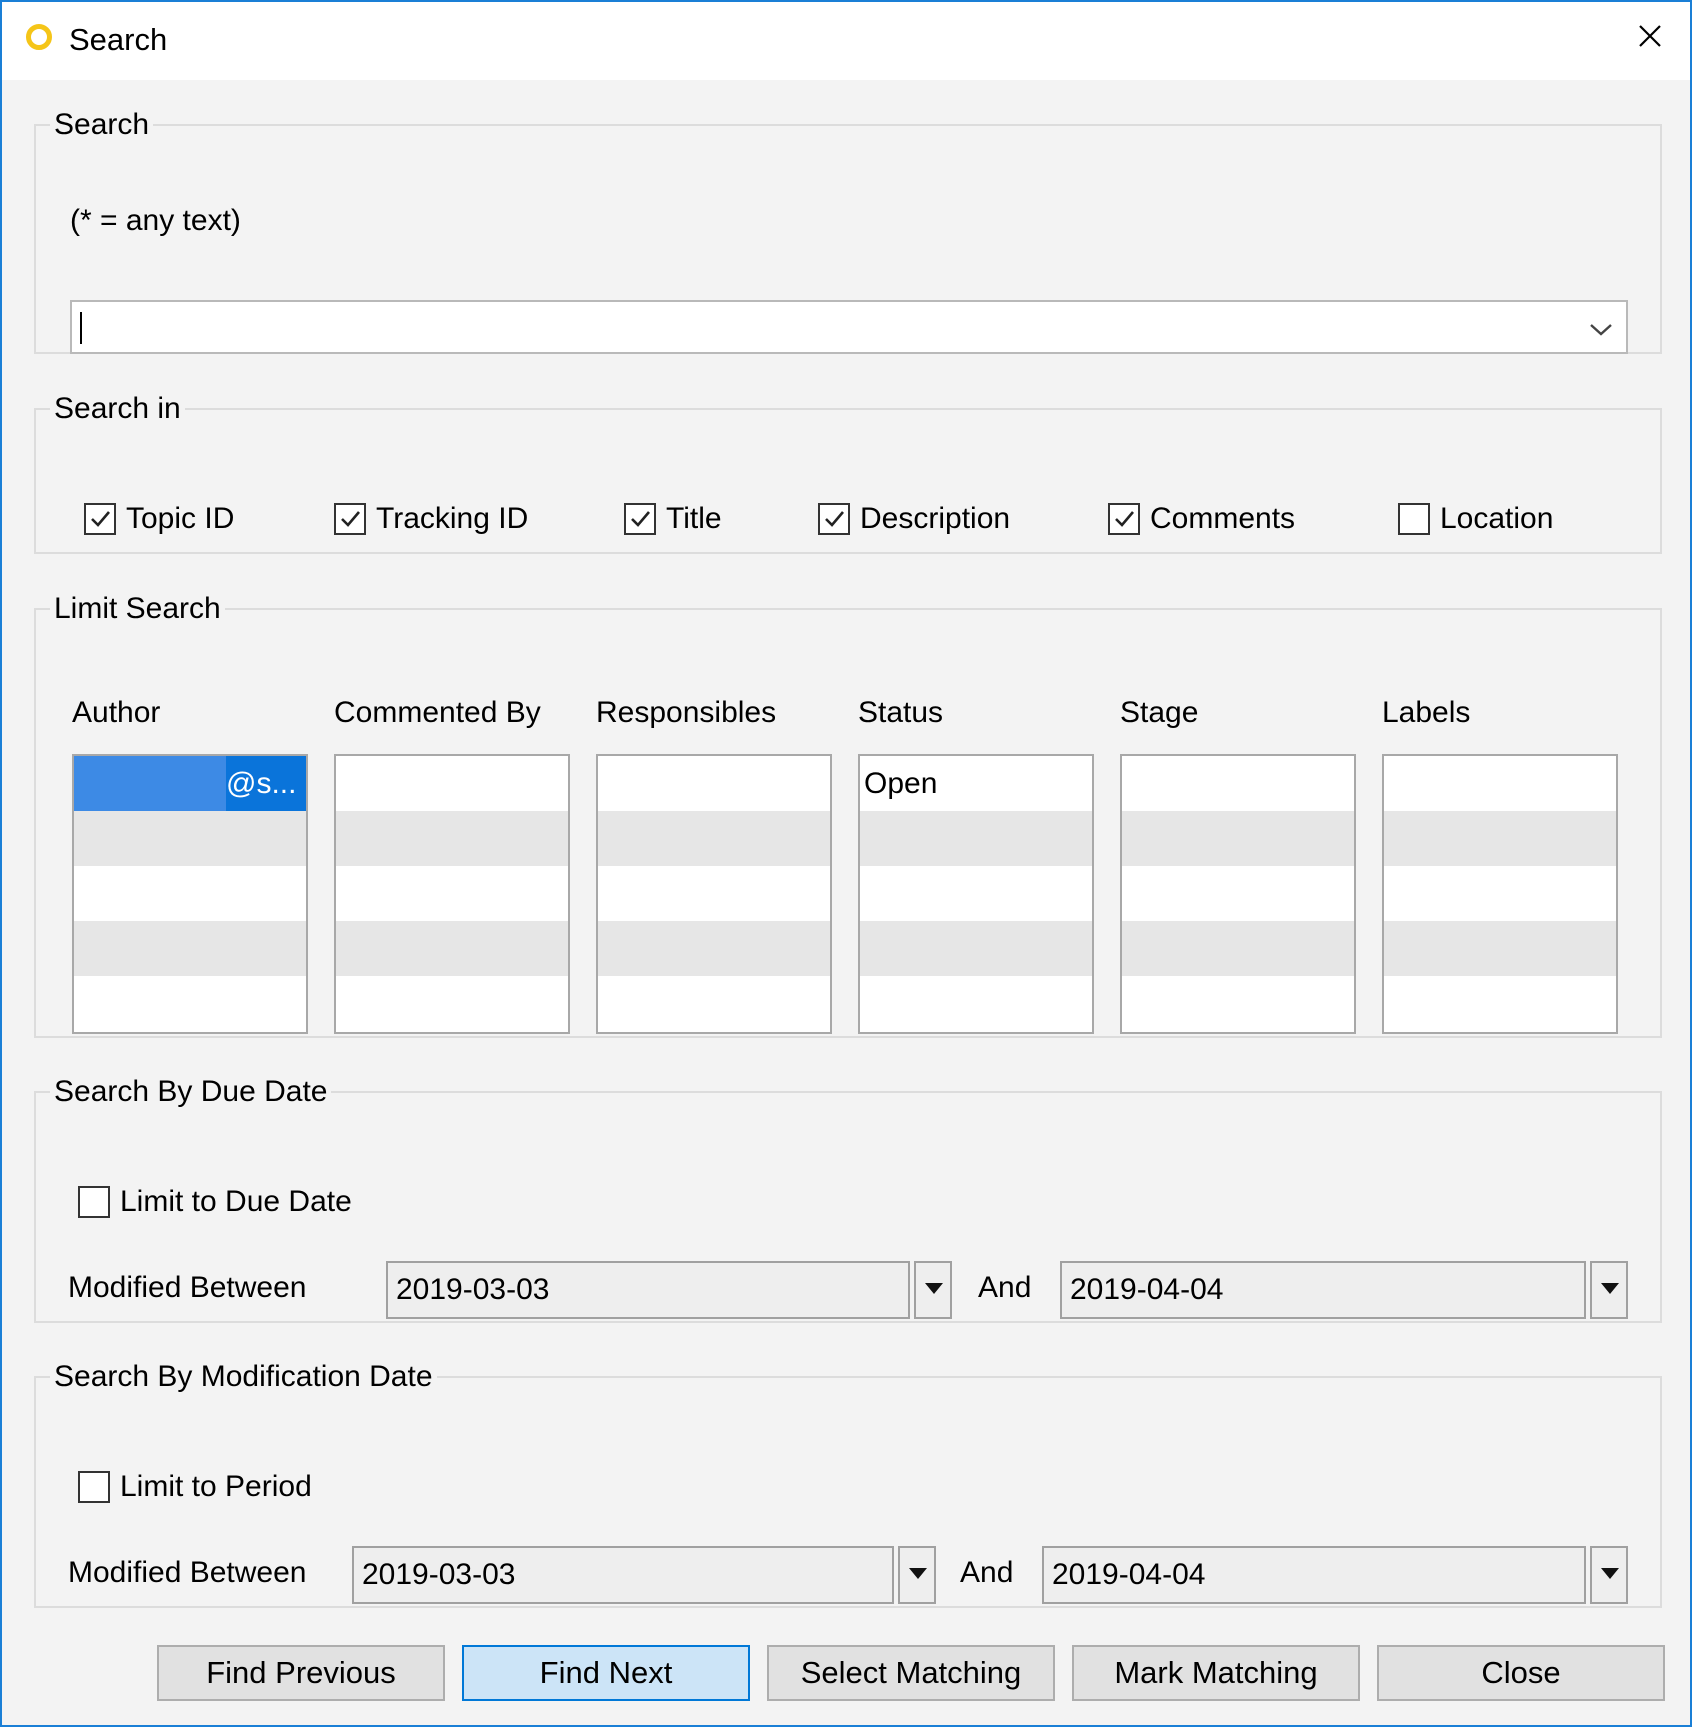  Describe the element at coordinates (118, 39) in the screenshot. I see `window-title: Search` at that location.